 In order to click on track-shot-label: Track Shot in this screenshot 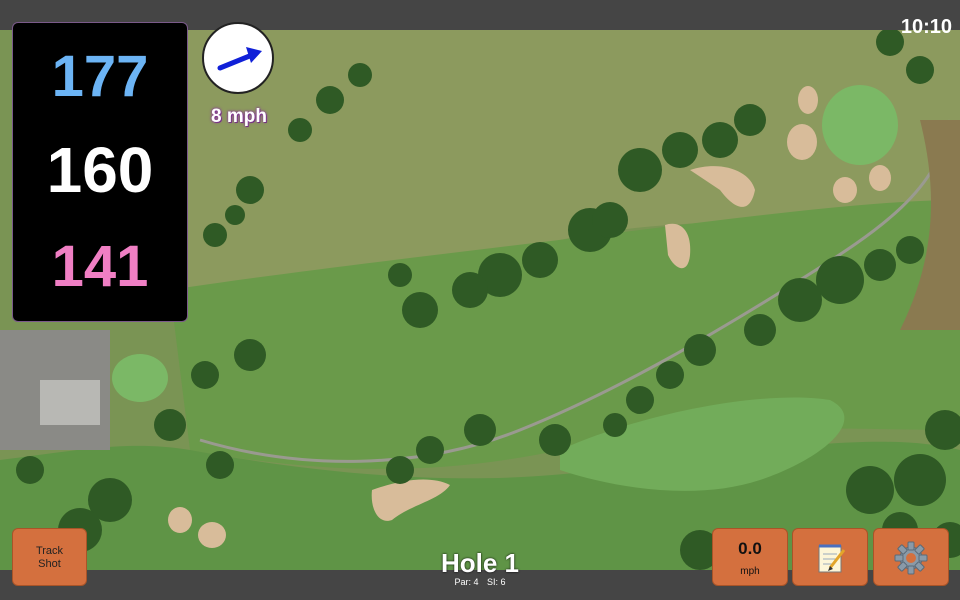, I will do `click(49, 558)`.